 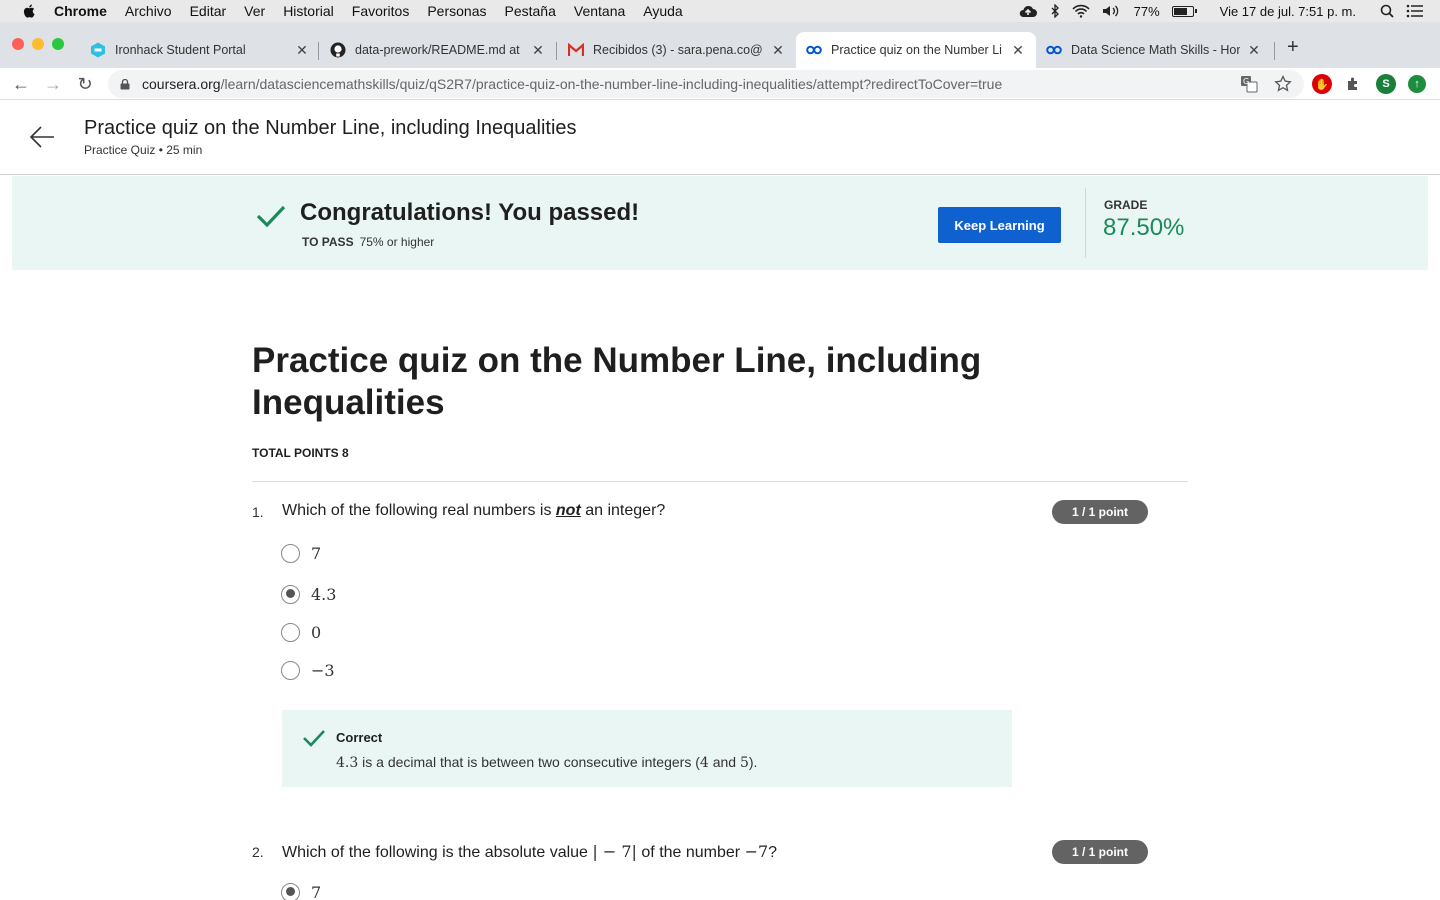 What do you see at coordinates (258, 512) in the screenshot?
I see `question-number: 1.` at bounding box center [258, 512].